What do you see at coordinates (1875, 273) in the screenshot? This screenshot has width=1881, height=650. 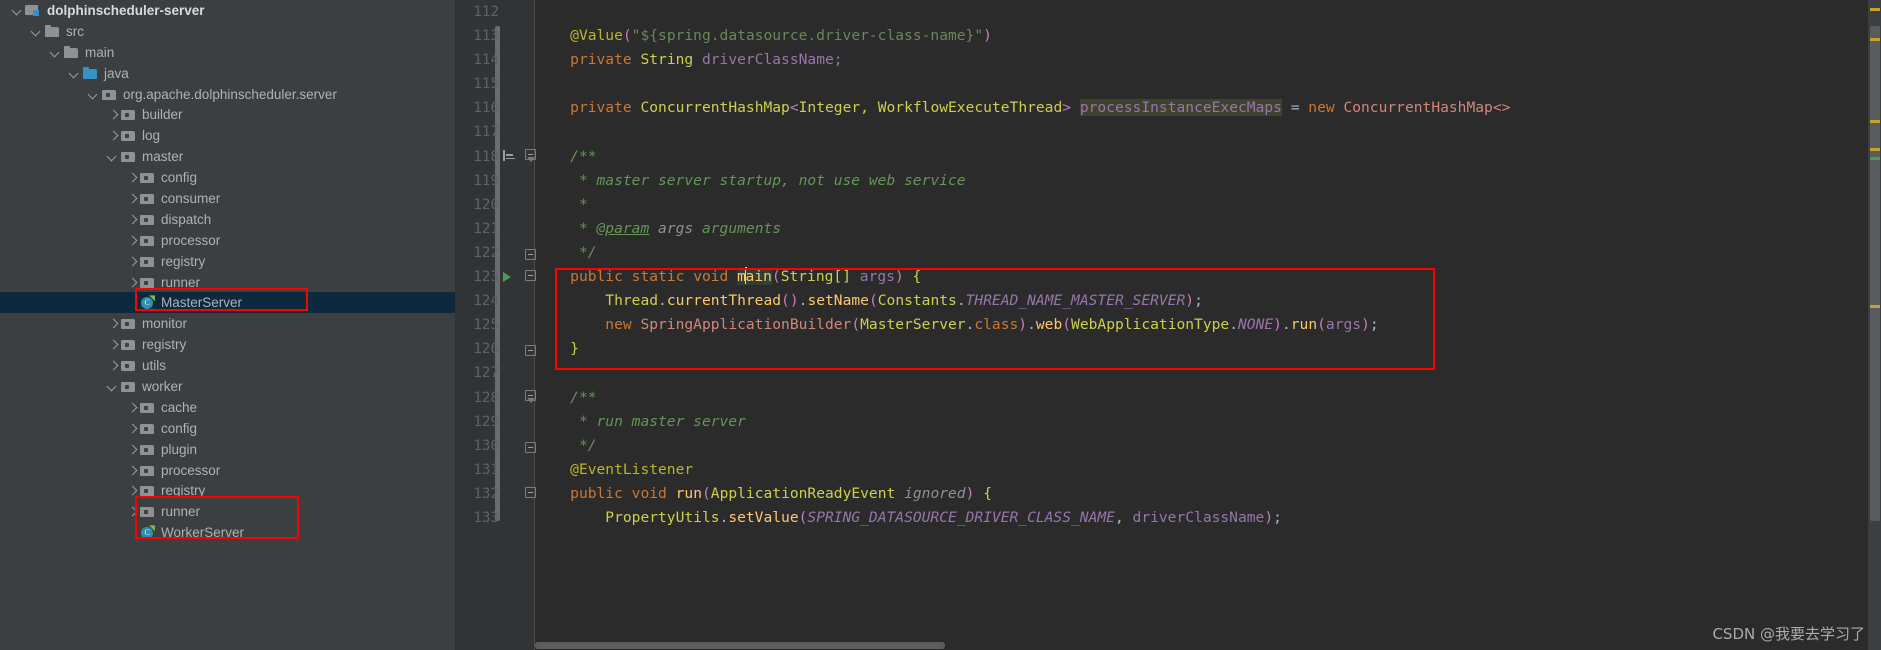 I see `editor-scrollbar-thumb` at bounding box center [1875, 273].